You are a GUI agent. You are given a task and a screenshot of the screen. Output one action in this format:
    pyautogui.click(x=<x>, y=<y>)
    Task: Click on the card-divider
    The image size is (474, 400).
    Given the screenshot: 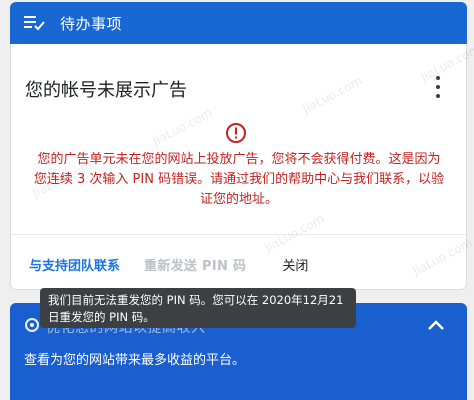 What is the action you would take?
    pyautogui.click(x=238, y=234)
    